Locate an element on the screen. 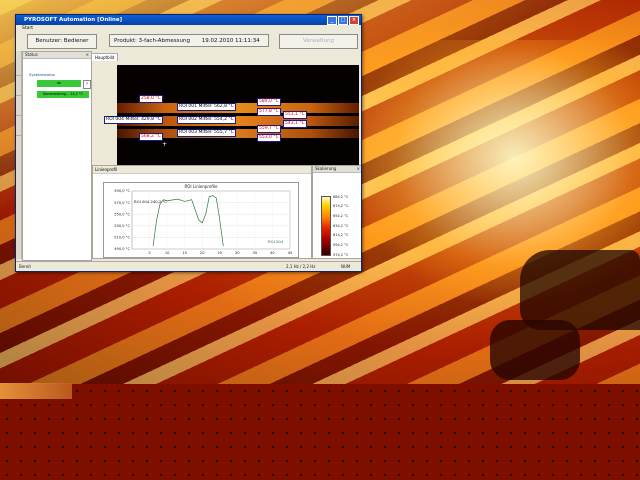  temp-label: 551,1 °C is located at coordinates (295, 115).